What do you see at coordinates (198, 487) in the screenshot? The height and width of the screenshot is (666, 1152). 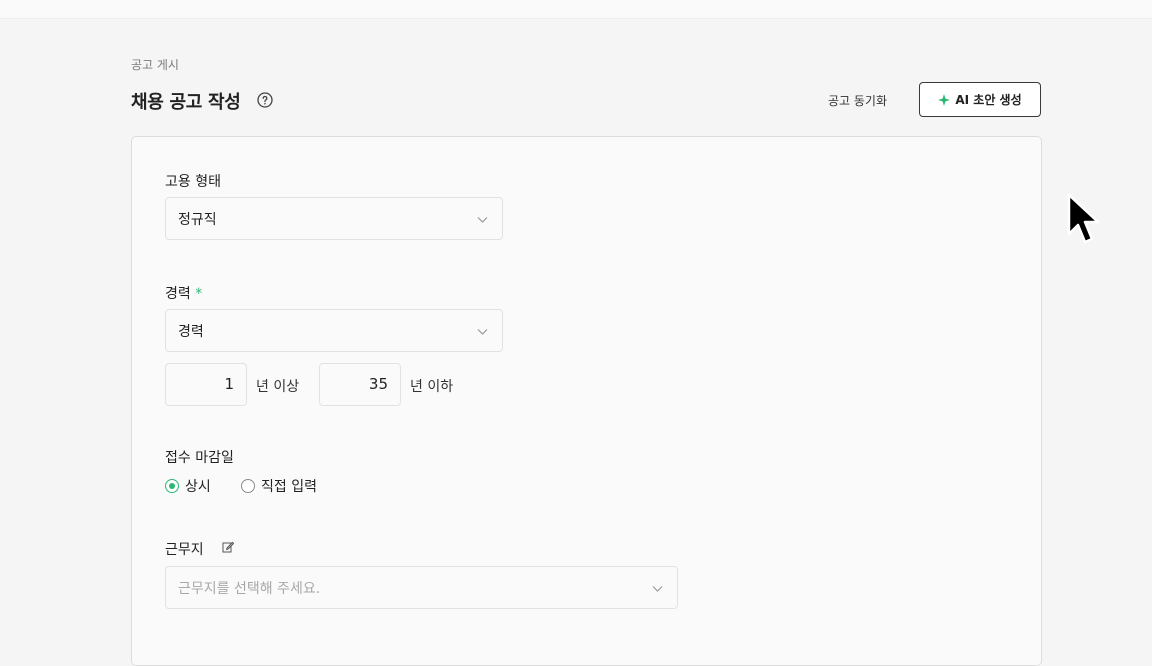 I see `deadline-option-always-label: 상시` at bounding box center [198, 487].